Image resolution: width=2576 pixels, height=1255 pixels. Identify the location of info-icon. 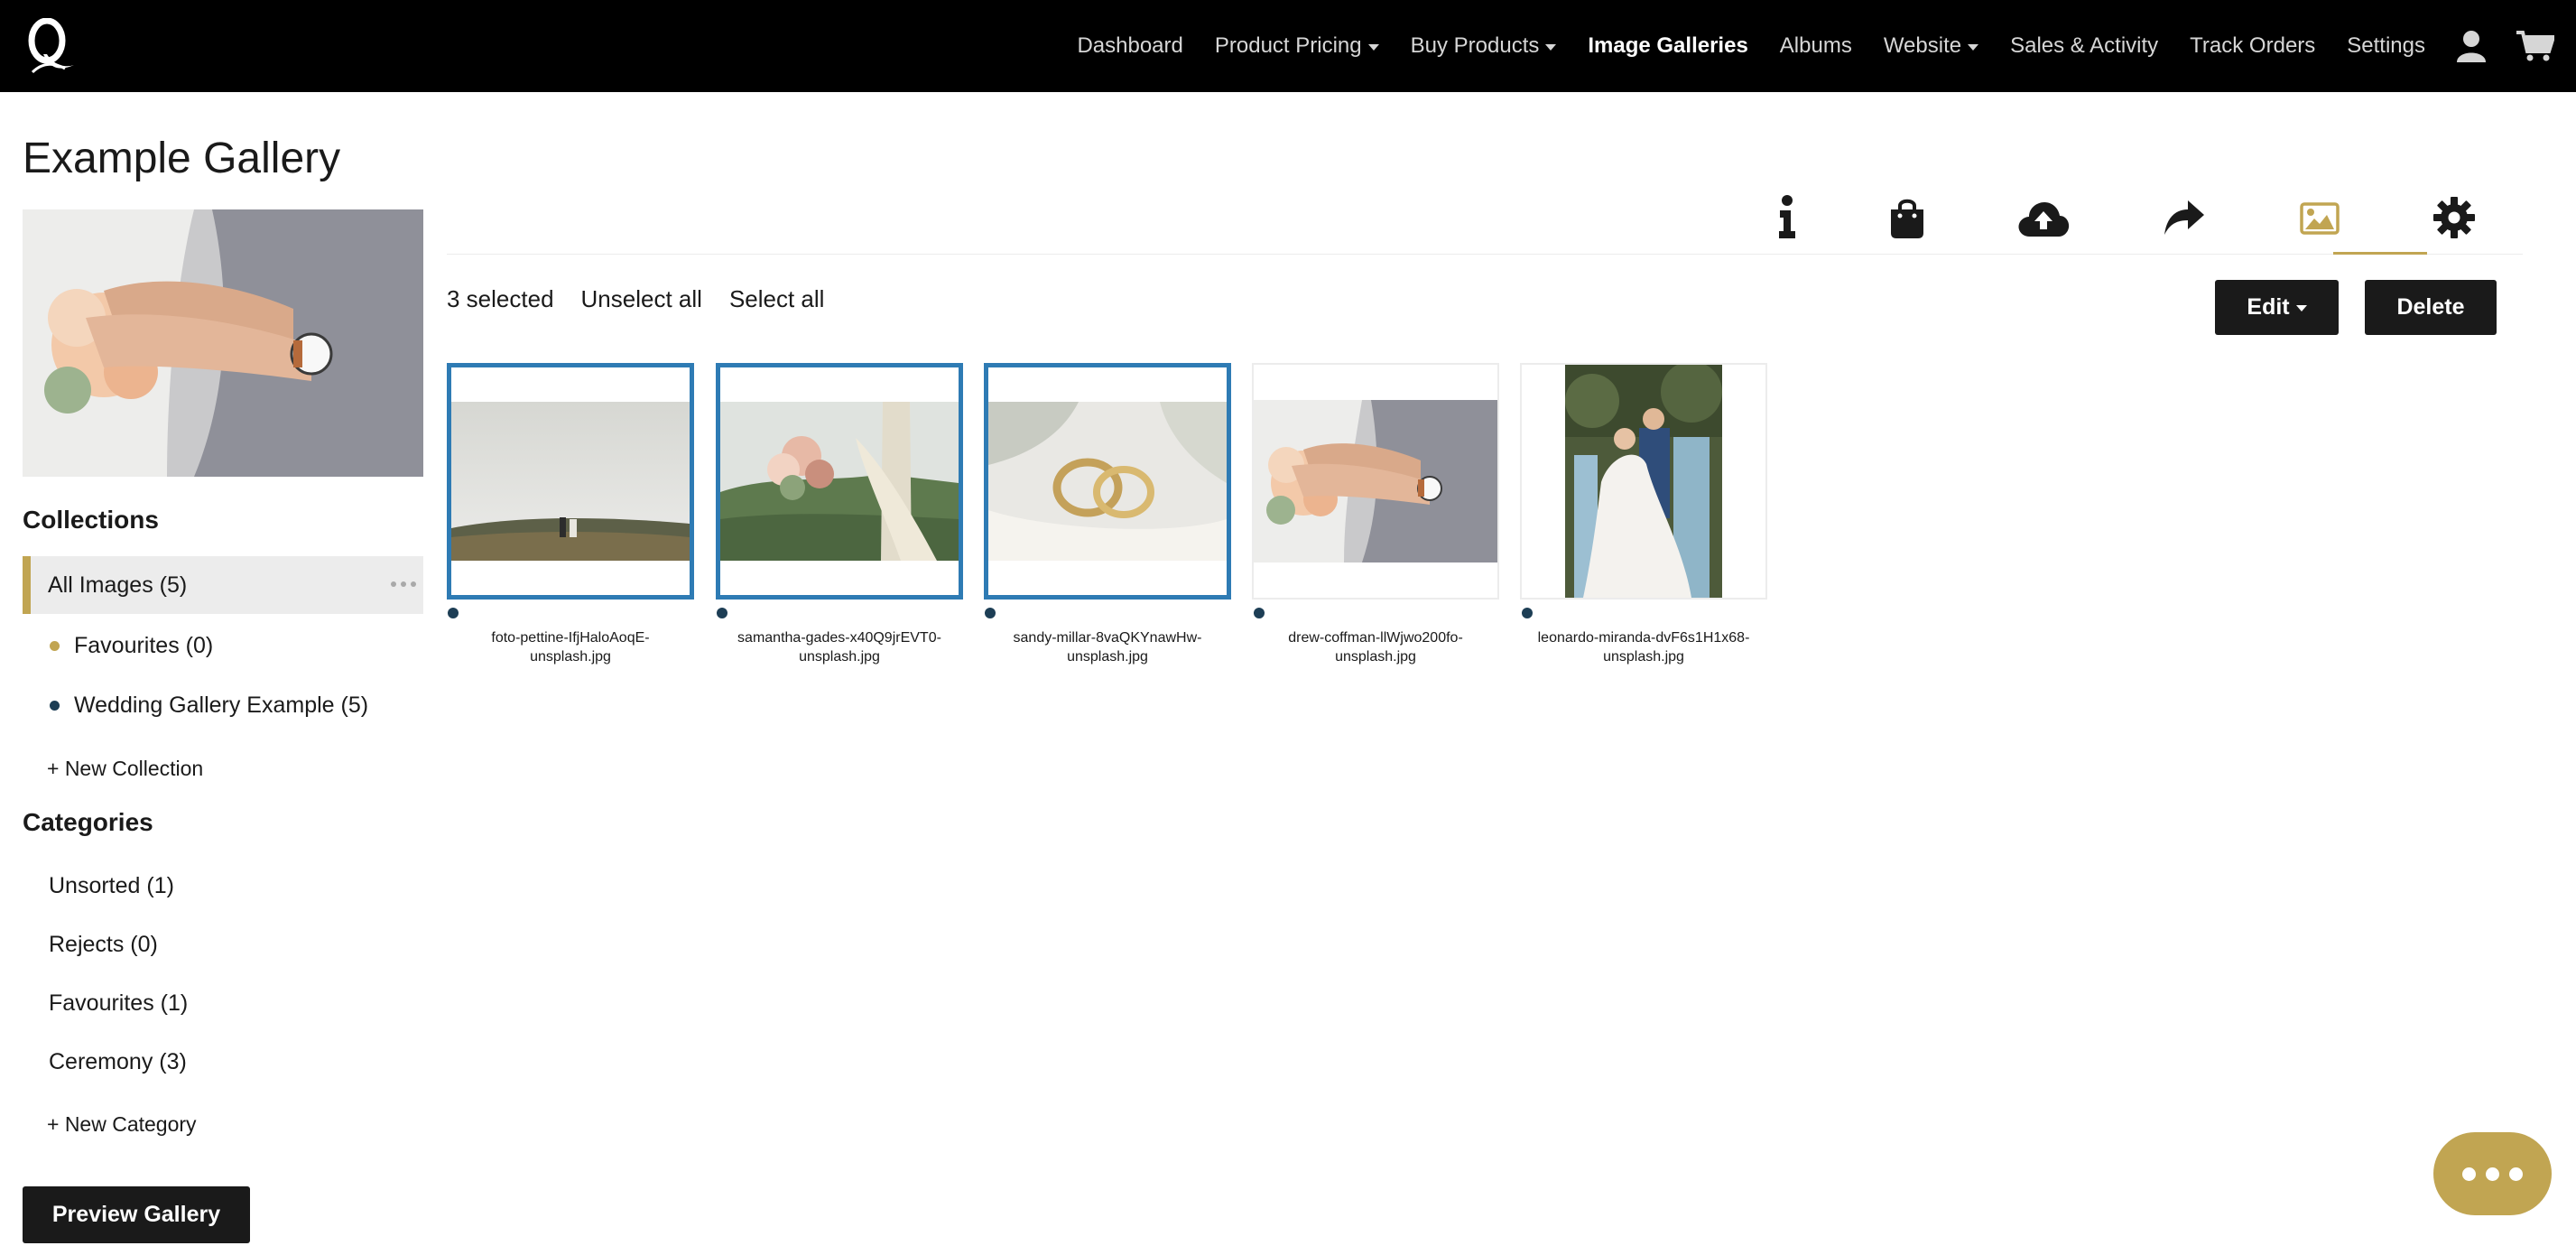
(1787, 227).